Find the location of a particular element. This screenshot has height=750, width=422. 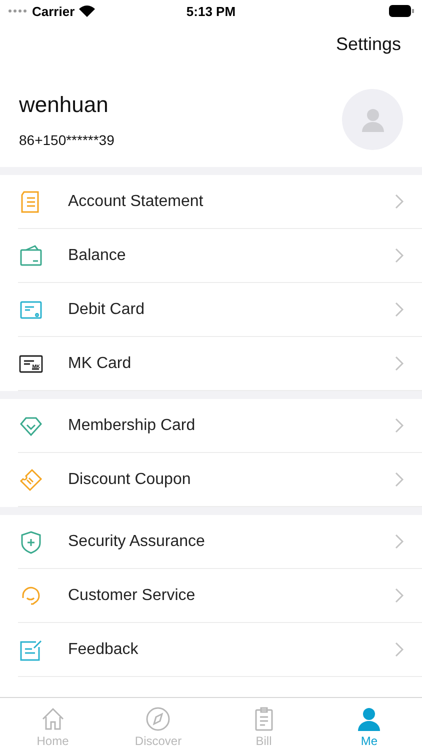

menu-row: Security Assurance is located at coordinates (220, 542).